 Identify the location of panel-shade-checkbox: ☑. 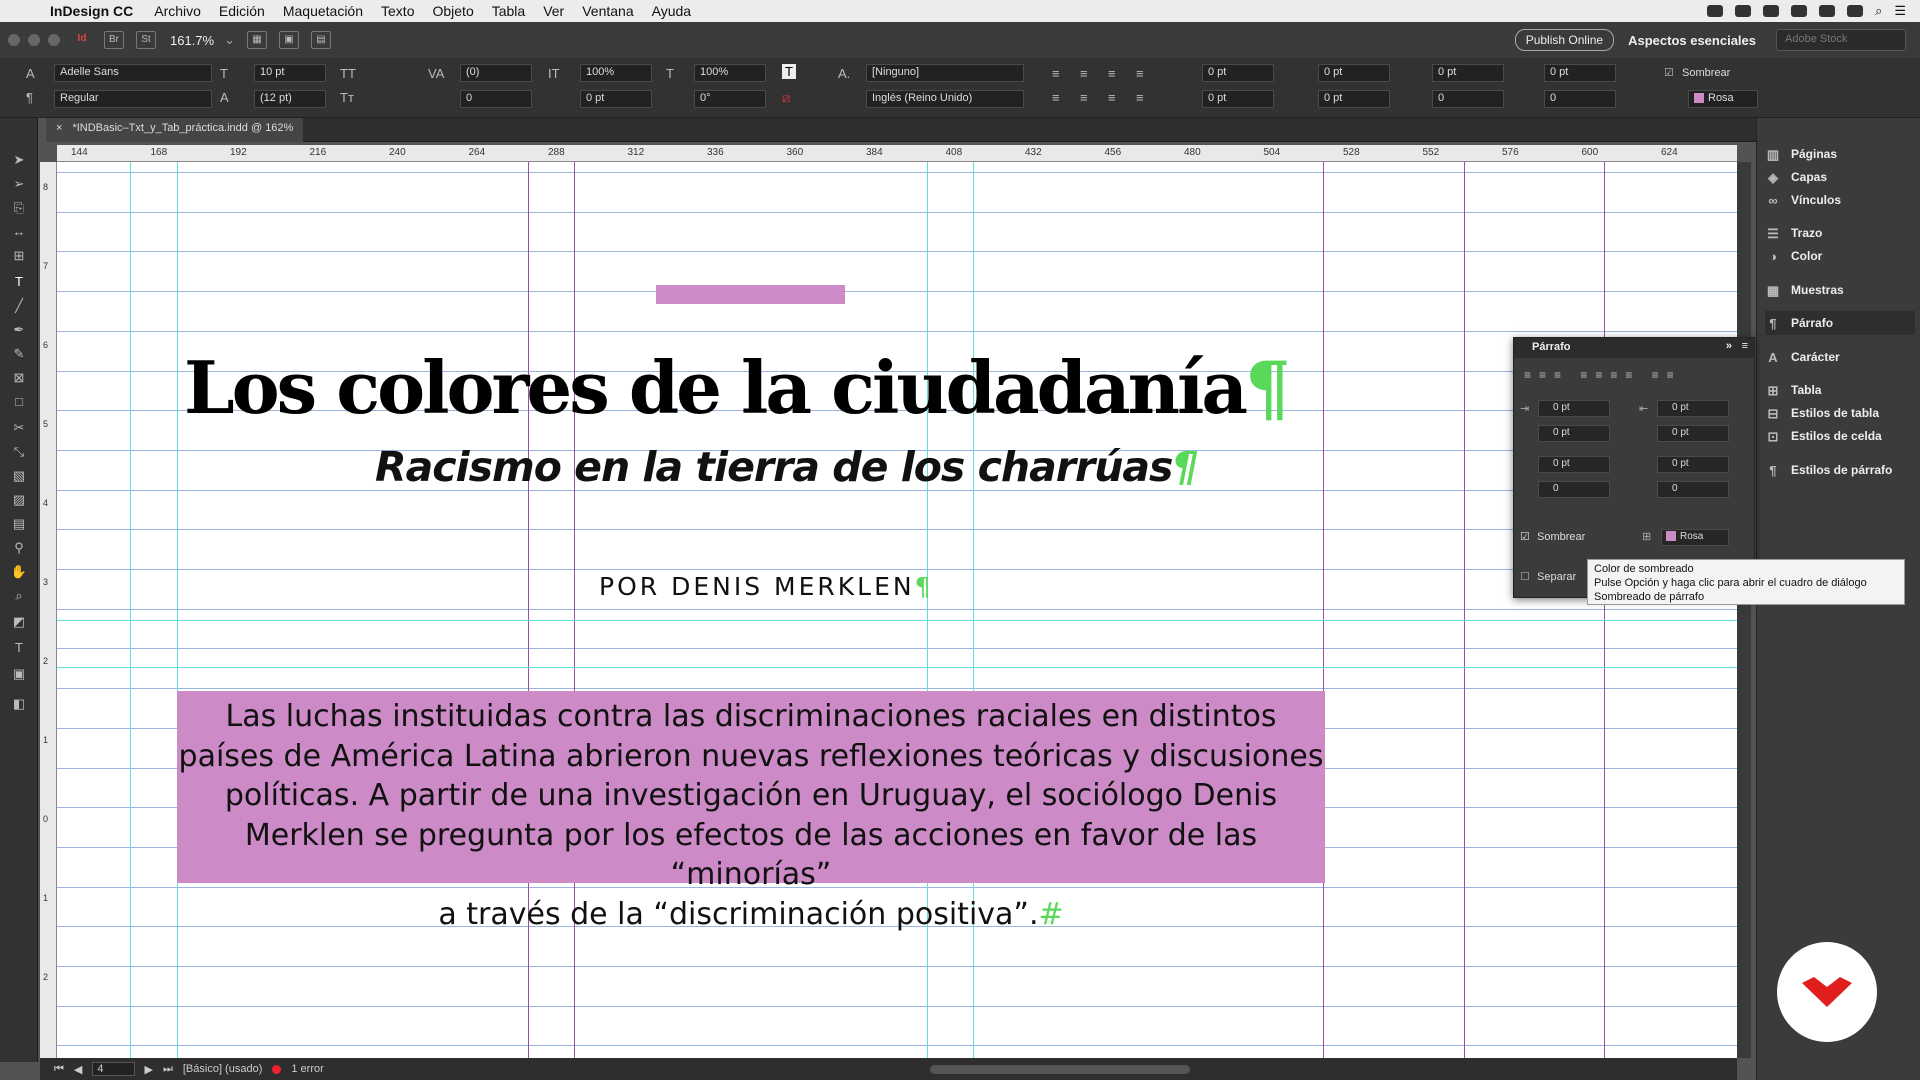
(1525, 536).